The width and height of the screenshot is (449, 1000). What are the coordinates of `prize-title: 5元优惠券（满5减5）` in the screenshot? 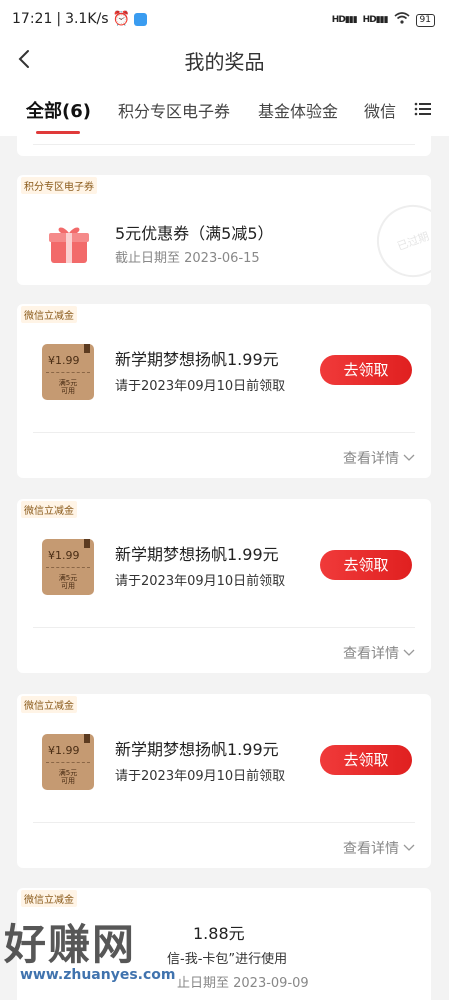 It's located at (194, 233).